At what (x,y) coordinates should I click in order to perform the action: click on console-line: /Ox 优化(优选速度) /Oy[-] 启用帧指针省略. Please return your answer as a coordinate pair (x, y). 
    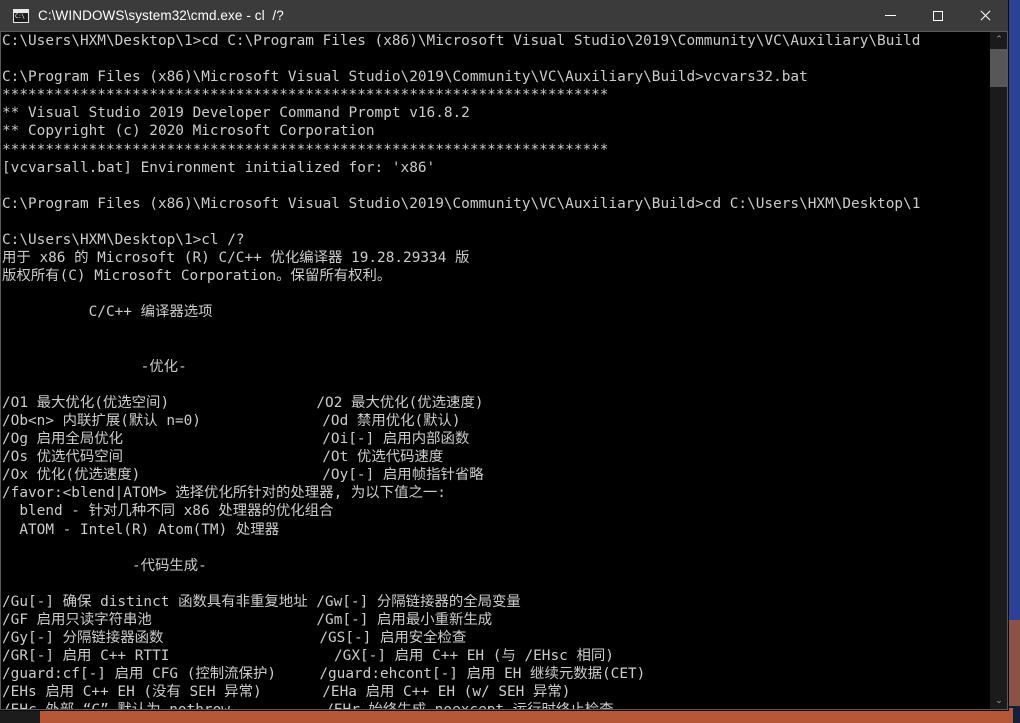
    Looking at the image, I should click on (243, 475).